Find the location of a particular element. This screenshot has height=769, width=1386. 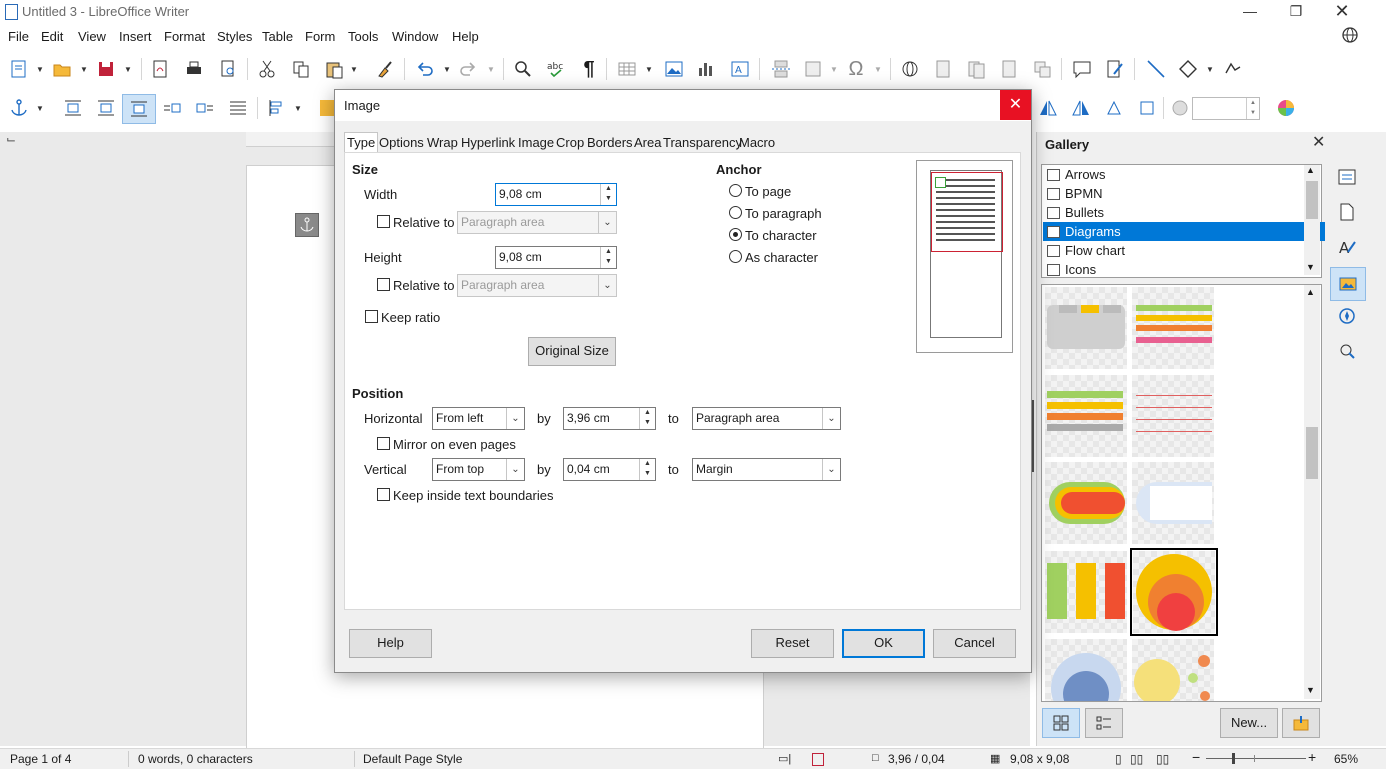

crop-image-icon is located at coordinates (1147, 108).